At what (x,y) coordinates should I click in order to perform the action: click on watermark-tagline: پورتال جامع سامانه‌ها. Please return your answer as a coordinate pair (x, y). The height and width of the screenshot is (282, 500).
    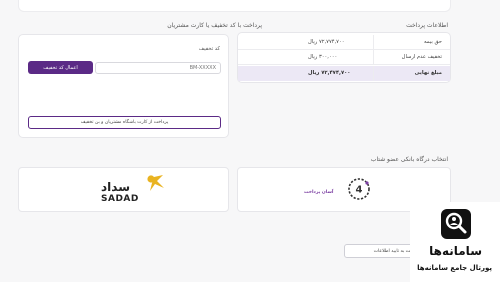
    Looking at the image, I should click on (454, 268).